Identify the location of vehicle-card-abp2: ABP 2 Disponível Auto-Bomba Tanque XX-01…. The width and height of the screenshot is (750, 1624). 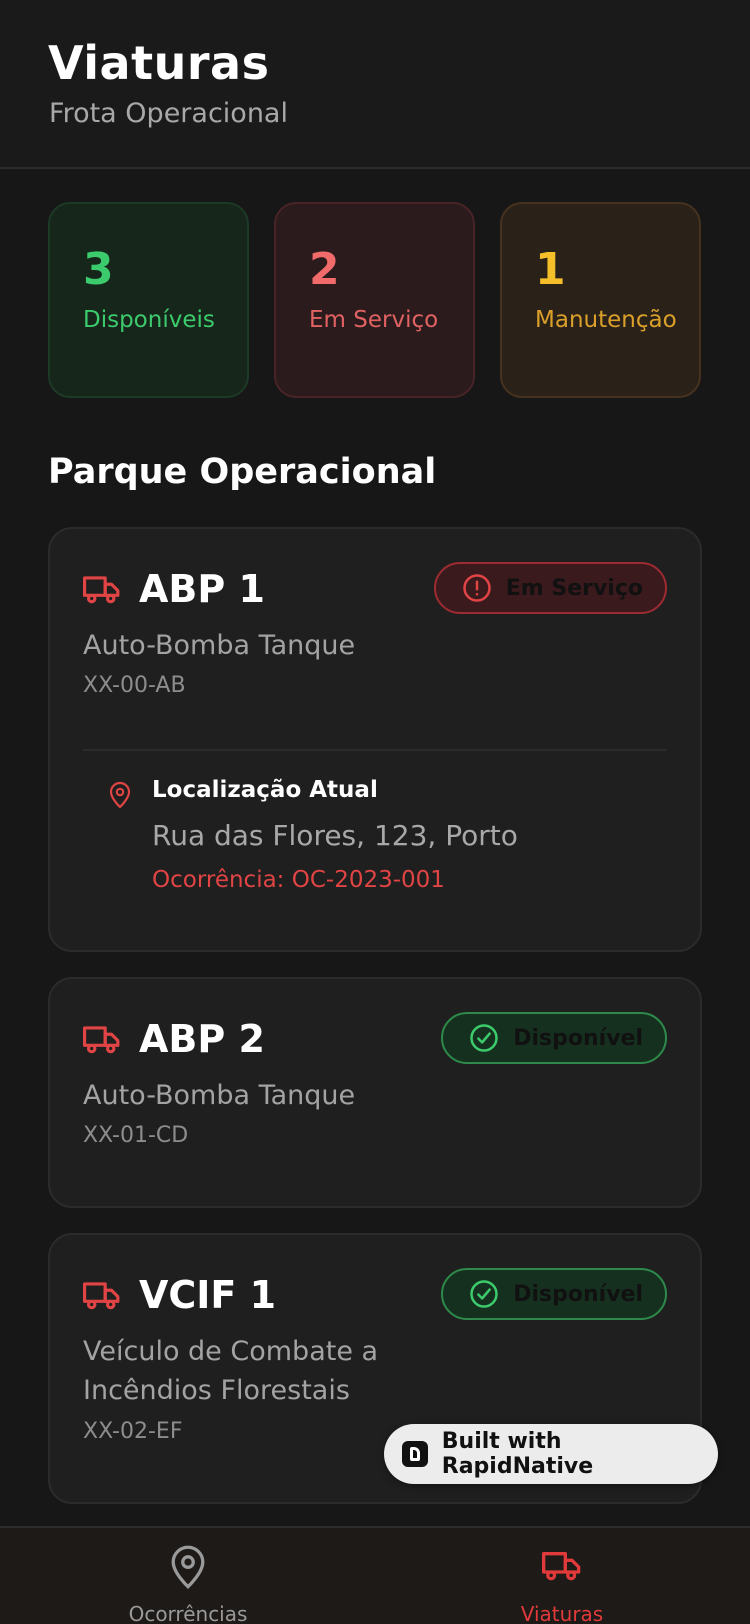
(375, 1092).